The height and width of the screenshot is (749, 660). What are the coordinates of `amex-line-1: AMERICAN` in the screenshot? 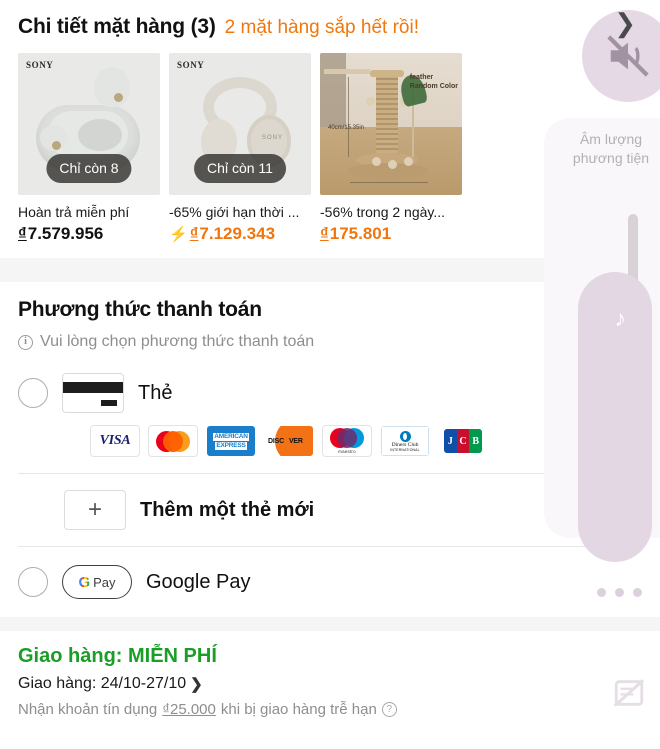 It's located at (231, 436).